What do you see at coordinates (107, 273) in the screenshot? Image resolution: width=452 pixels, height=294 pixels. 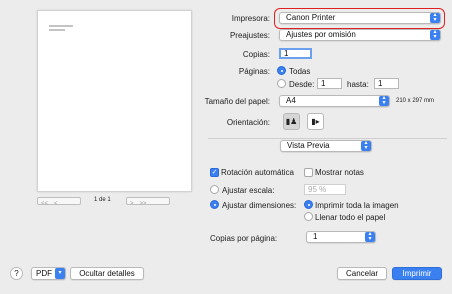 I see `hide-details-button: Ocultar detalles` at bounding box center [107, 273].